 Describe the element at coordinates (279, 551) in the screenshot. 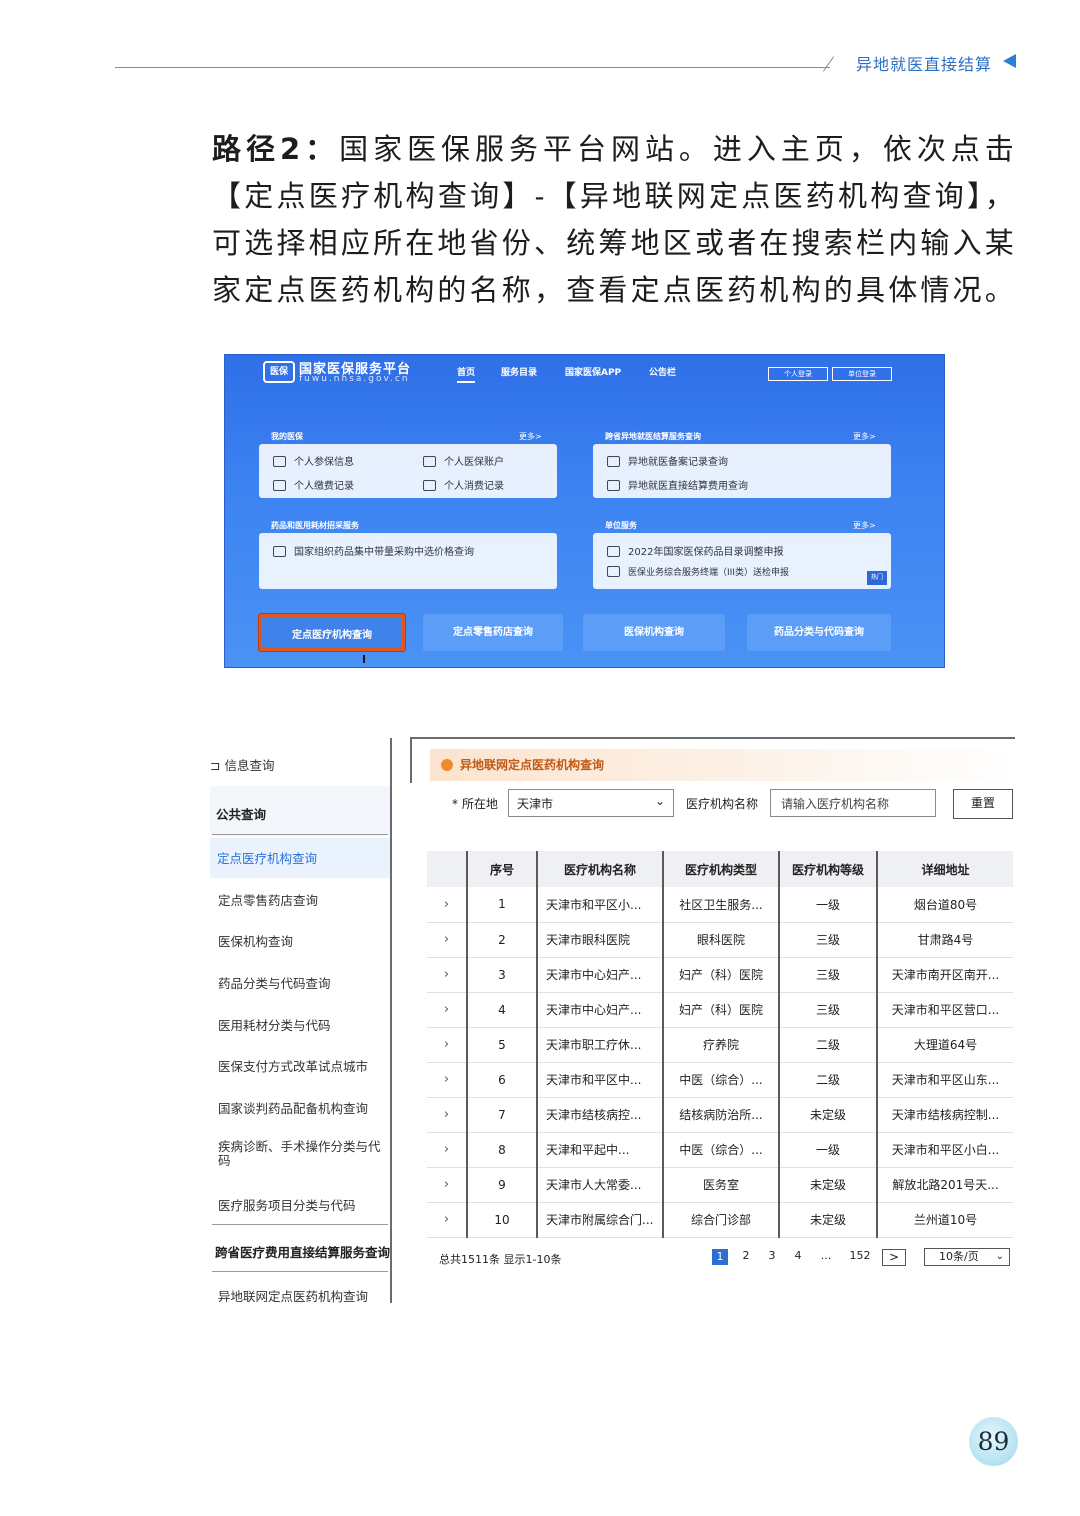

I see `document-icon` at that location.